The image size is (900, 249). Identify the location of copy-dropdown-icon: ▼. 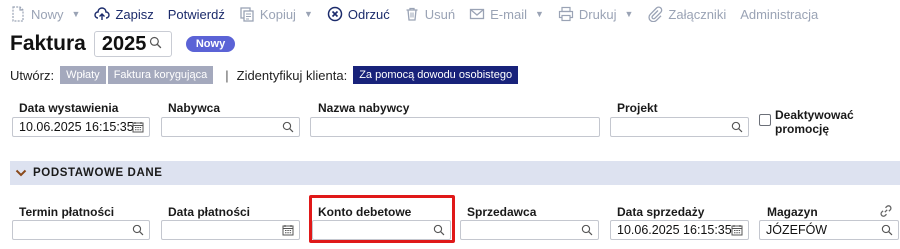
(308, 14).